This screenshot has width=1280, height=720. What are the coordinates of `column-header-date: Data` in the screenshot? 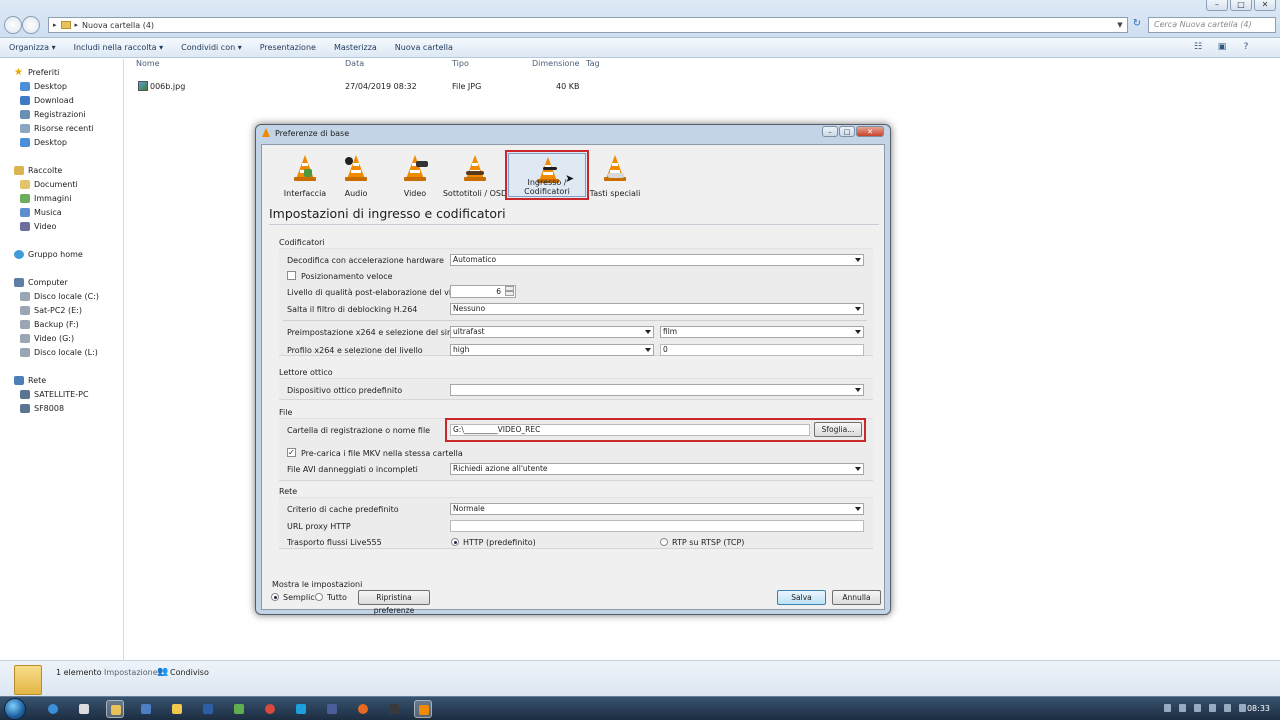 It's located at (354, 66).